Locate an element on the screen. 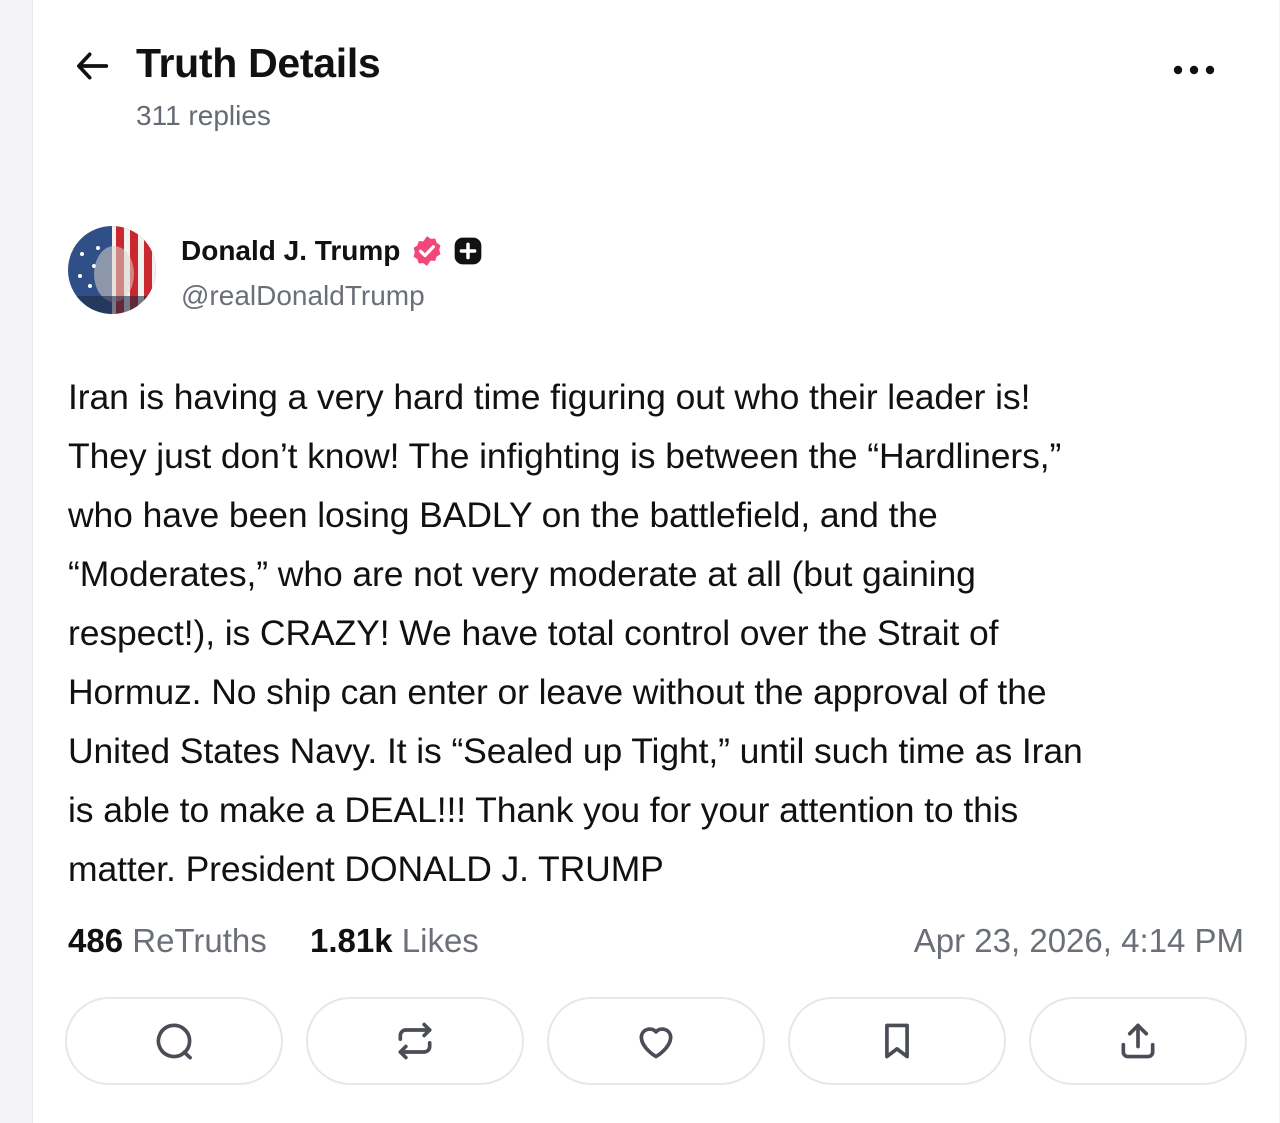 This screenshot has height=1123, width=1280. author-handle: @realDonaldTrump is located at coordinates (303, 296).